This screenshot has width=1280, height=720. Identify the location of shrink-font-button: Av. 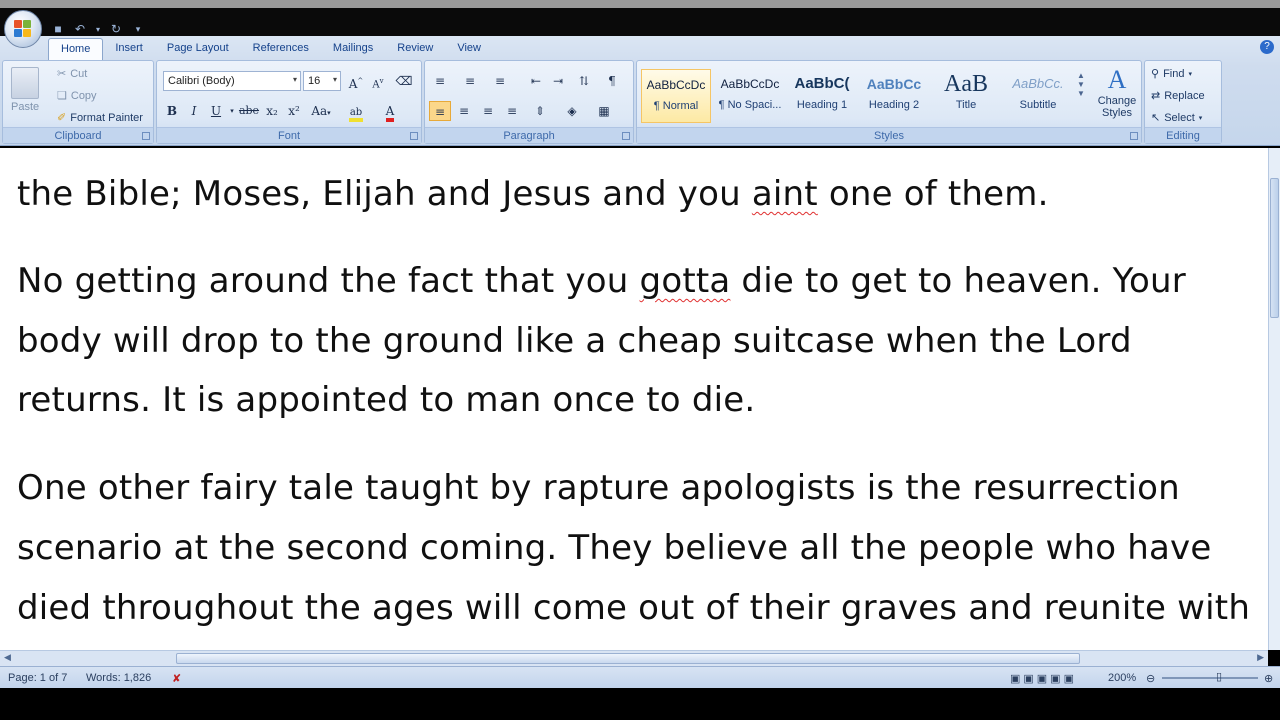
(378, 81).